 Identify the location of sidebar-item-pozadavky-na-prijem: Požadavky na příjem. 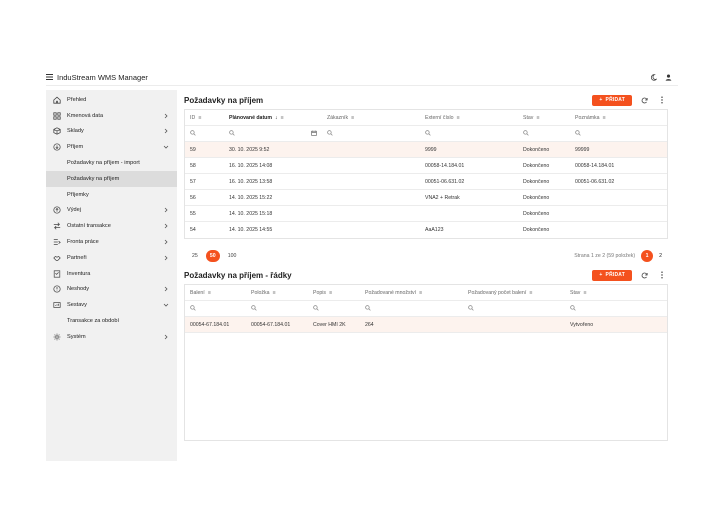
(111, 178).